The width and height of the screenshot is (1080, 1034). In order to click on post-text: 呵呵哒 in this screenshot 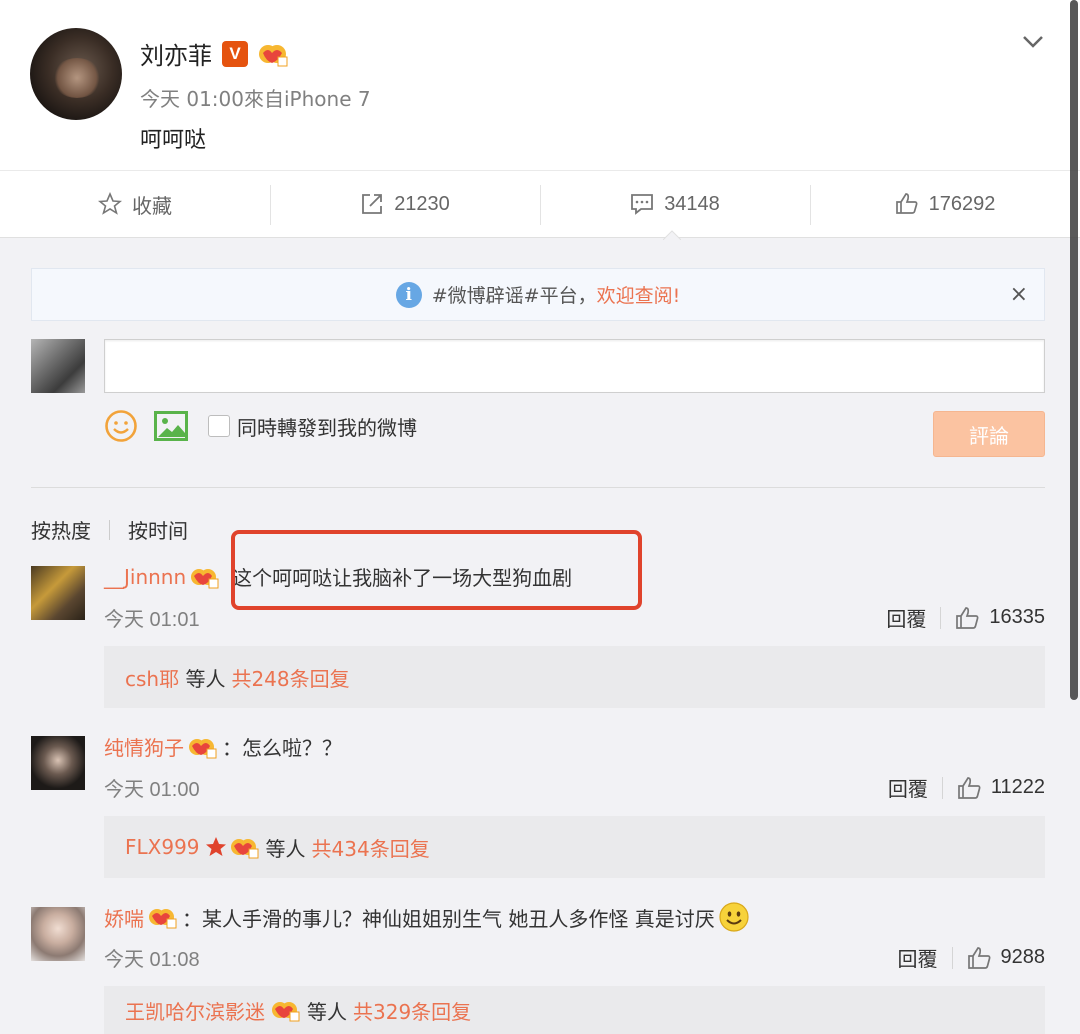, I will do `click(173, 140)`.